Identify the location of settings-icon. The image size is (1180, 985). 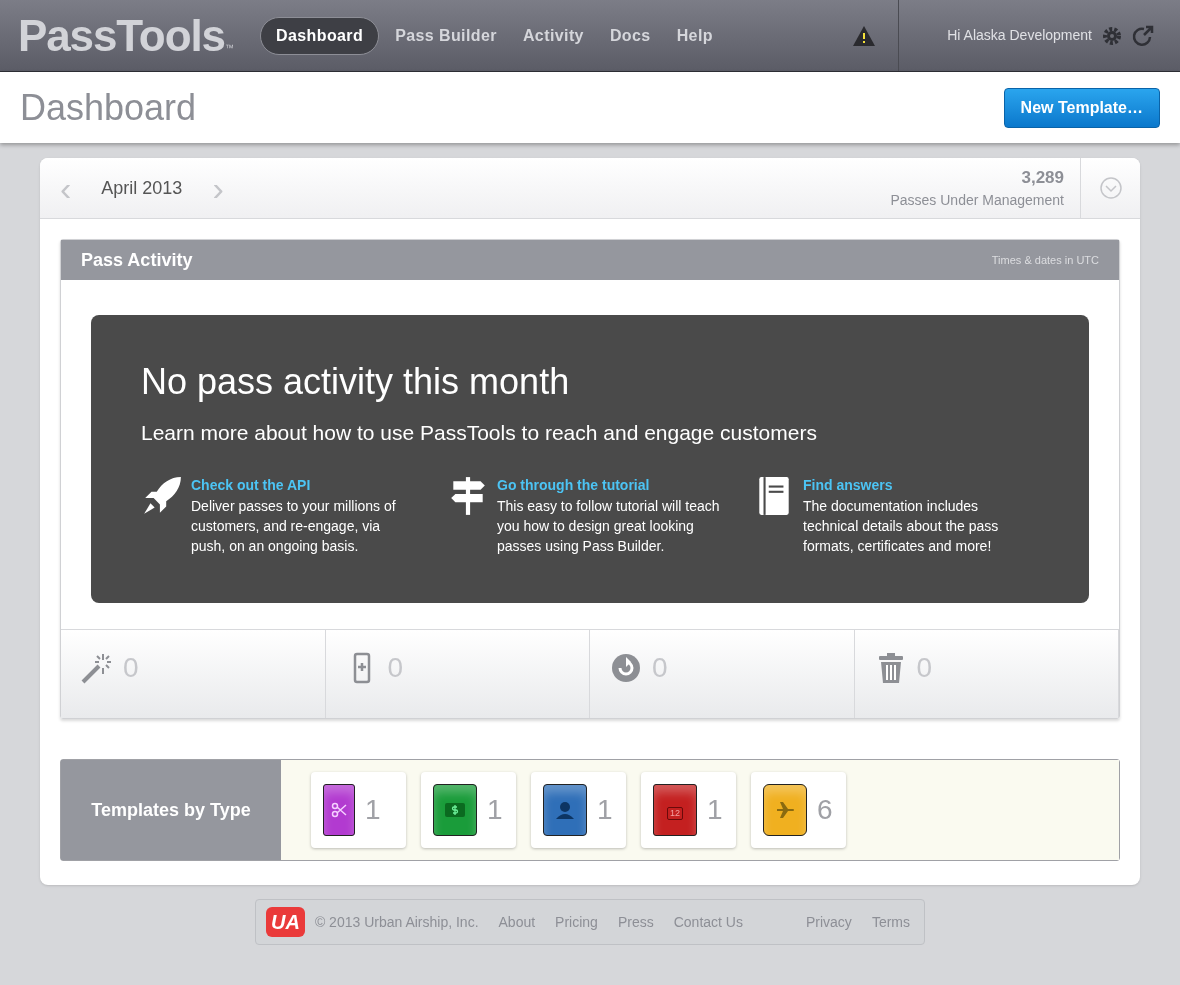
(1112, 35).